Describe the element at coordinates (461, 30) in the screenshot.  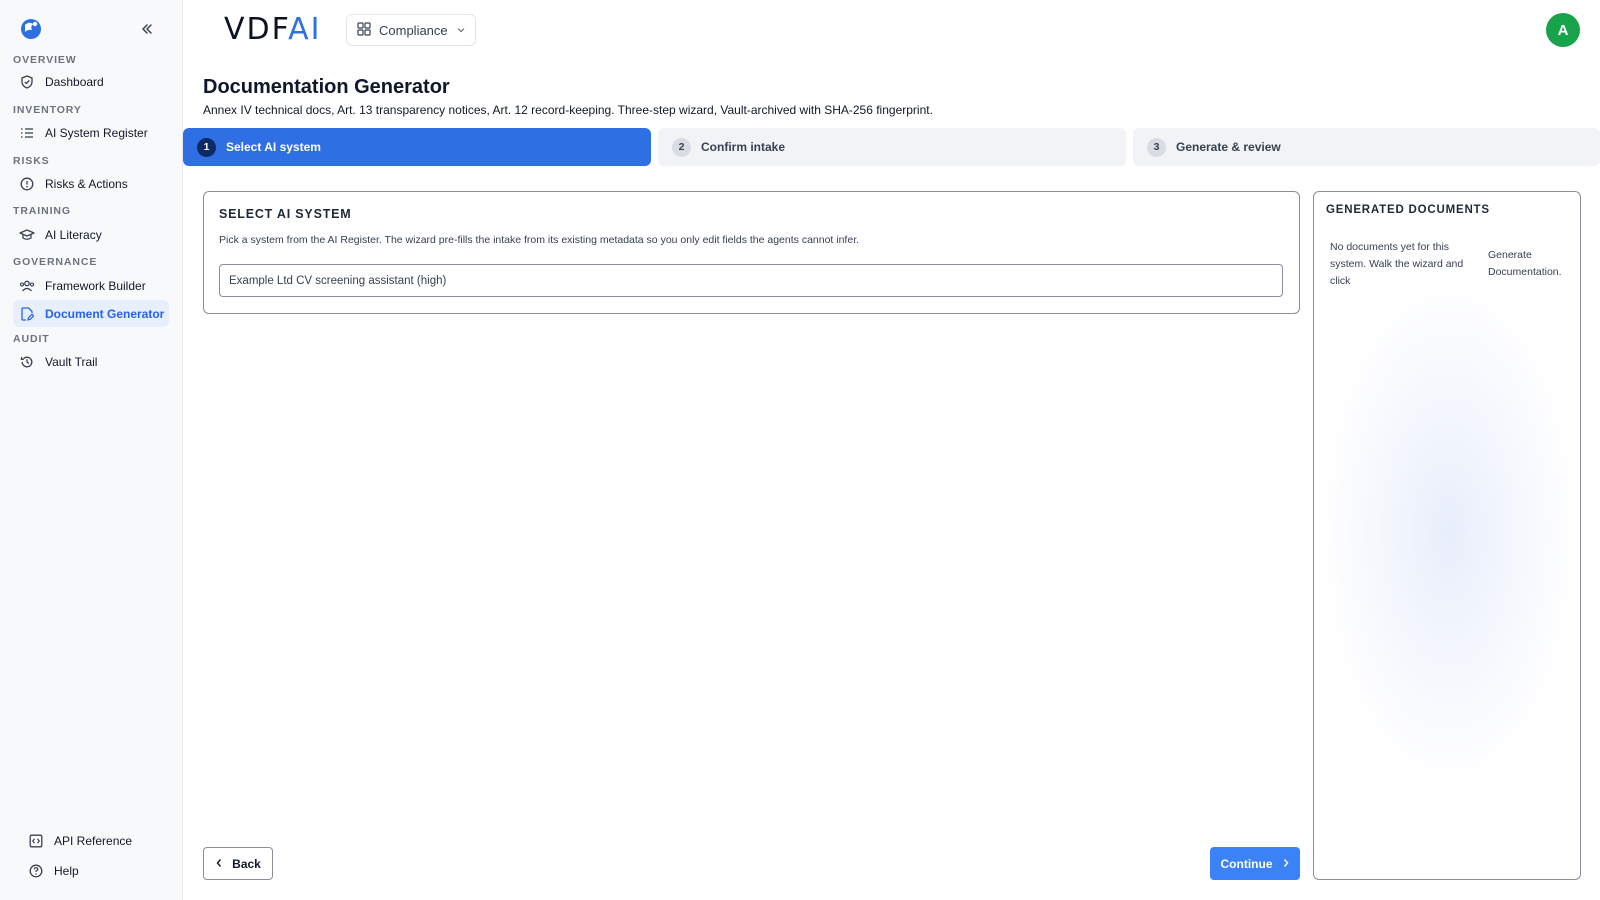
I see `chevron-down-icon` at that location.